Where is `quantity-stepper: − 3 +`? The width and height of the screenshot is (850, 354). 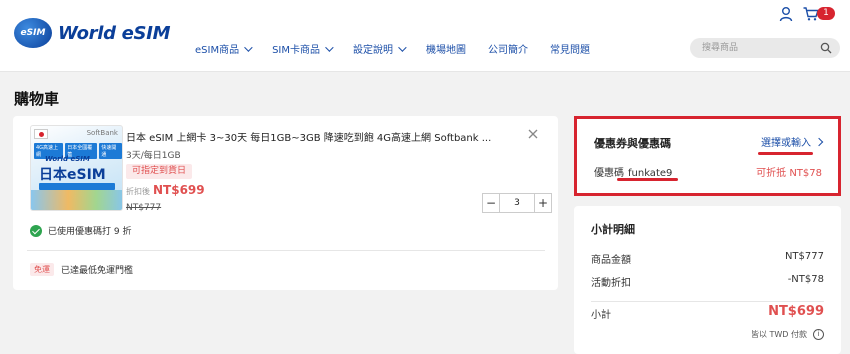
quantity-stepper: − 3 + is located at coordinates (517, 203).